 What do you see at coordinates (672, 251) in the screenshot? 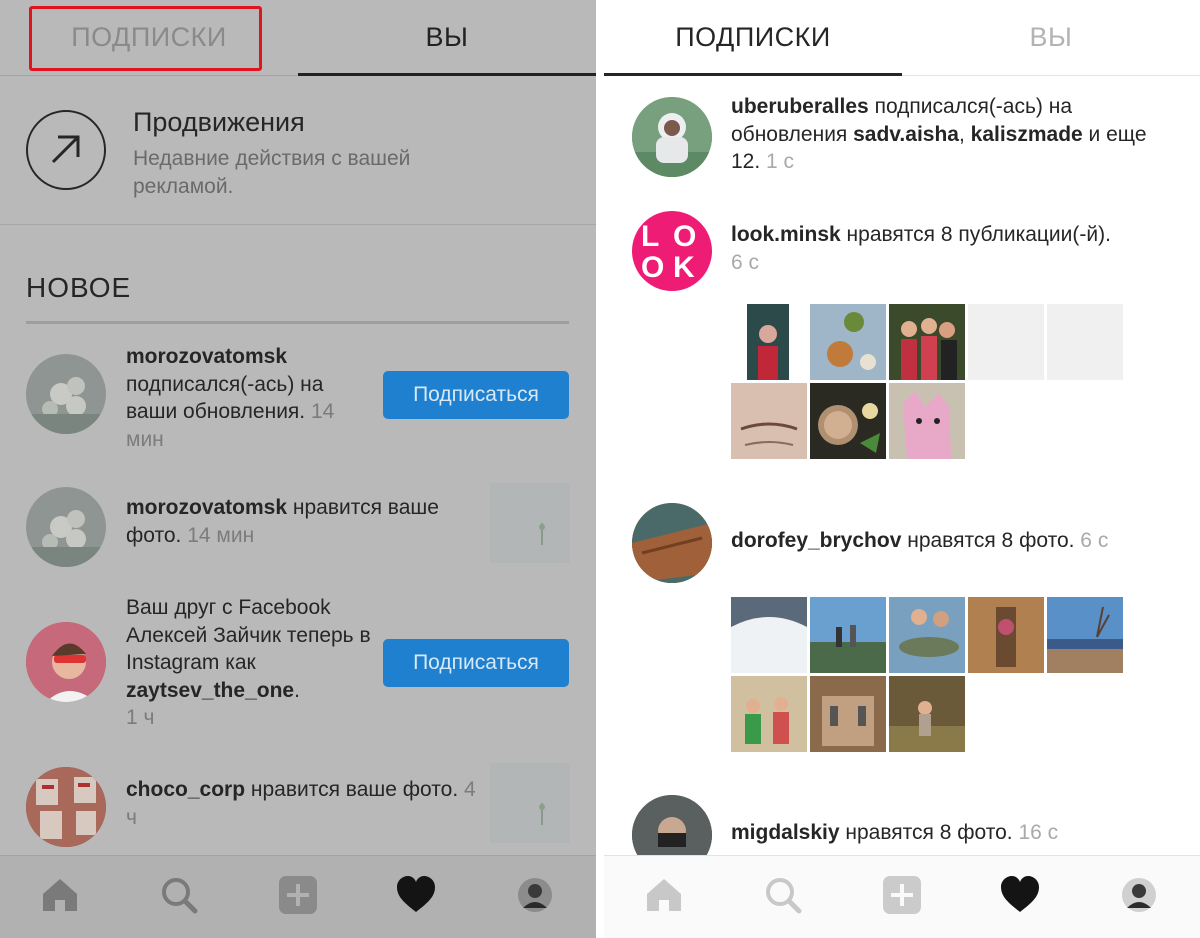
I see `look-logo-avatar: L O O K` at bounding box center [672, 251].